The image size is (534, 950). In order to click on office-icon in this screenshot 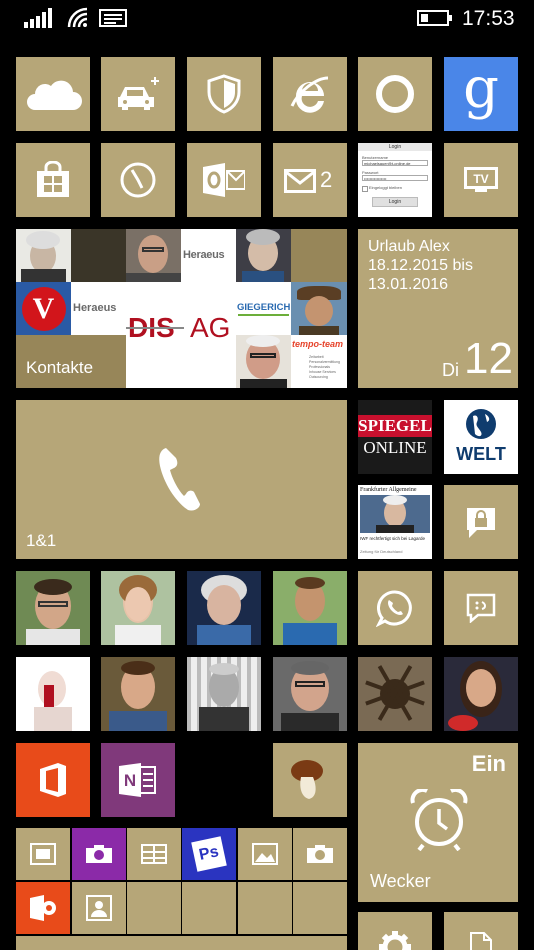, I will do `click(53, 780)`.